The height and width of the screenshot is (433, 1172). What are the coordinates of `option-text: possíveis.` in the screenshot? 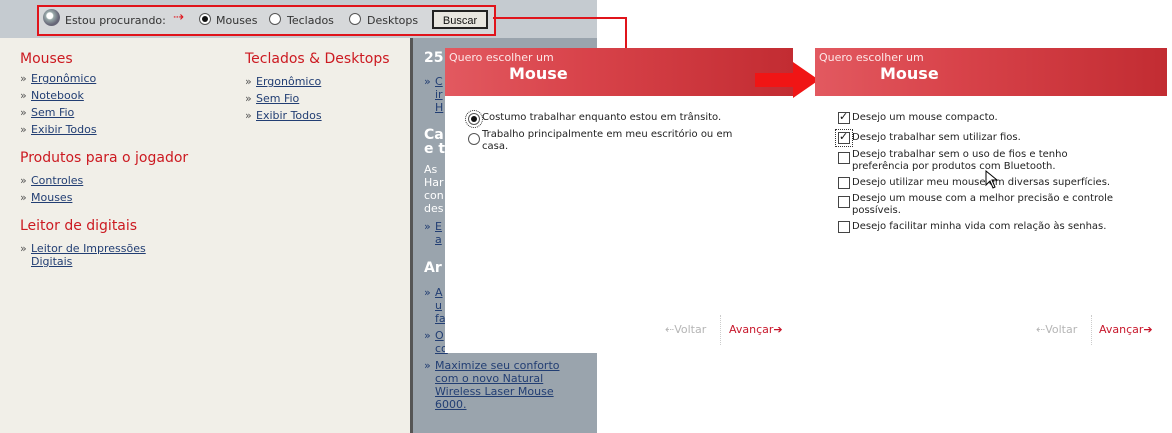 It's located at (876, 211).